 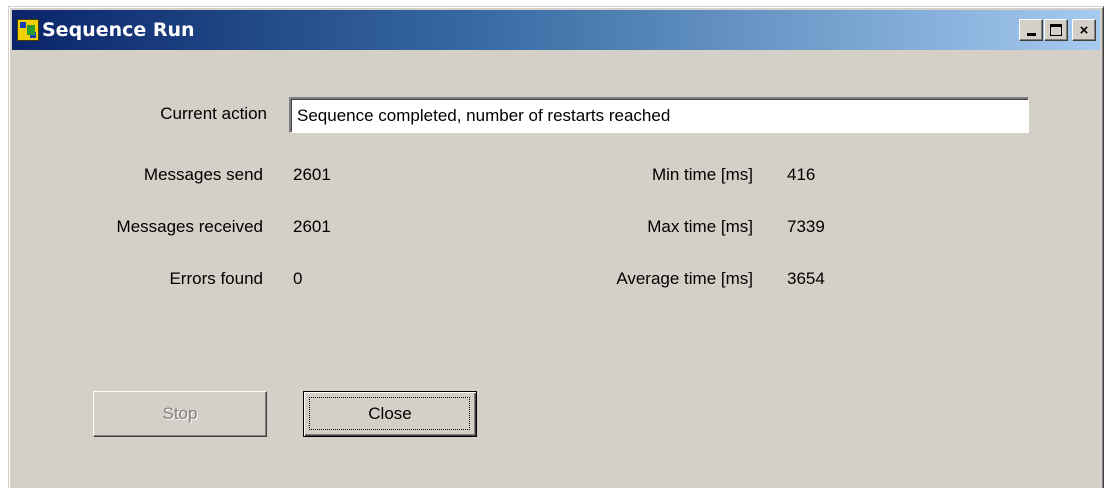 What do you see at coordinates (189, 226) in the screenshot?
I see `messages-received-label: Messages received` at bounding box center [189, 226].